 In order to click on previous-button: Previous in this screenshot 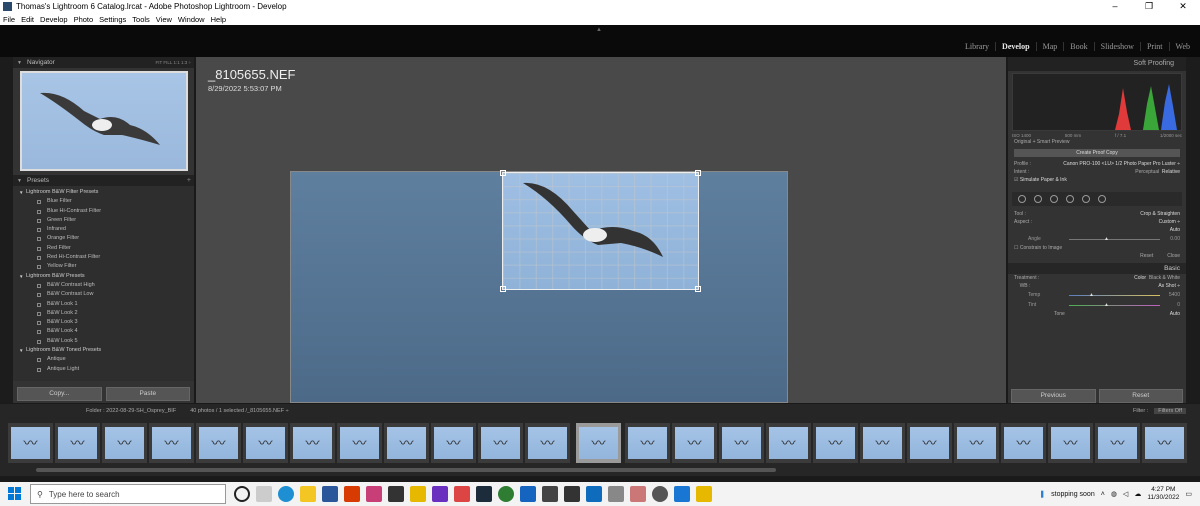, I will do `click(1053, 396)`.